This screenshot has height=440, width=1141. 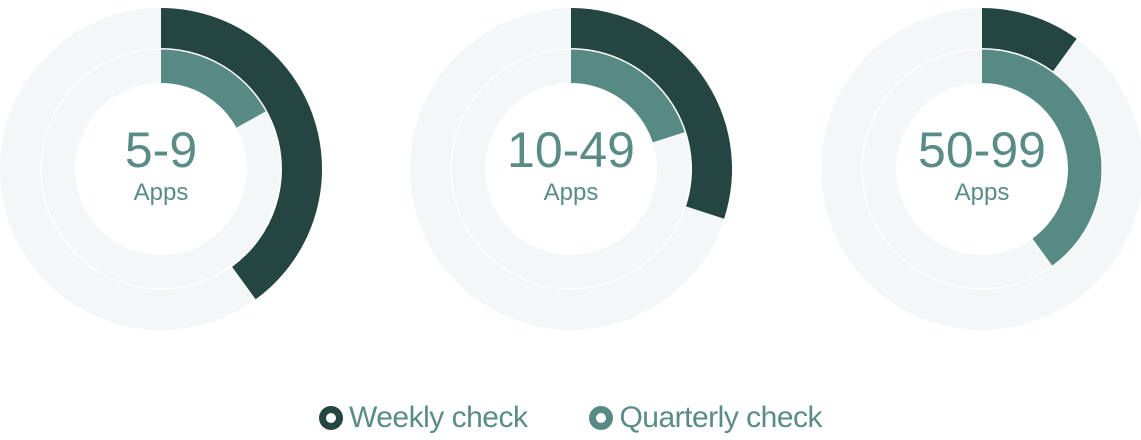 I want to click on center-range-label: 10-49, so click(x=571, y=150).